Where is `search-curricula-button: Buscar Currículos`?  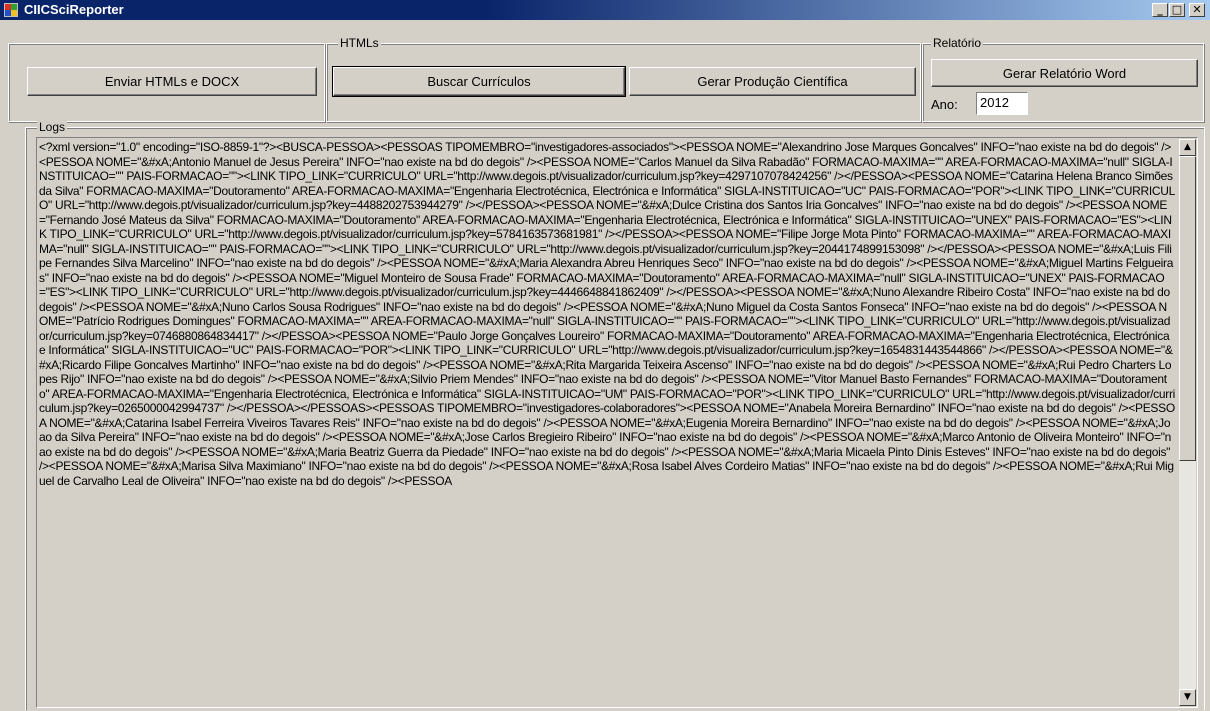 search-curricula-button: Buscar Currículos is located at coordinates (479, 81).